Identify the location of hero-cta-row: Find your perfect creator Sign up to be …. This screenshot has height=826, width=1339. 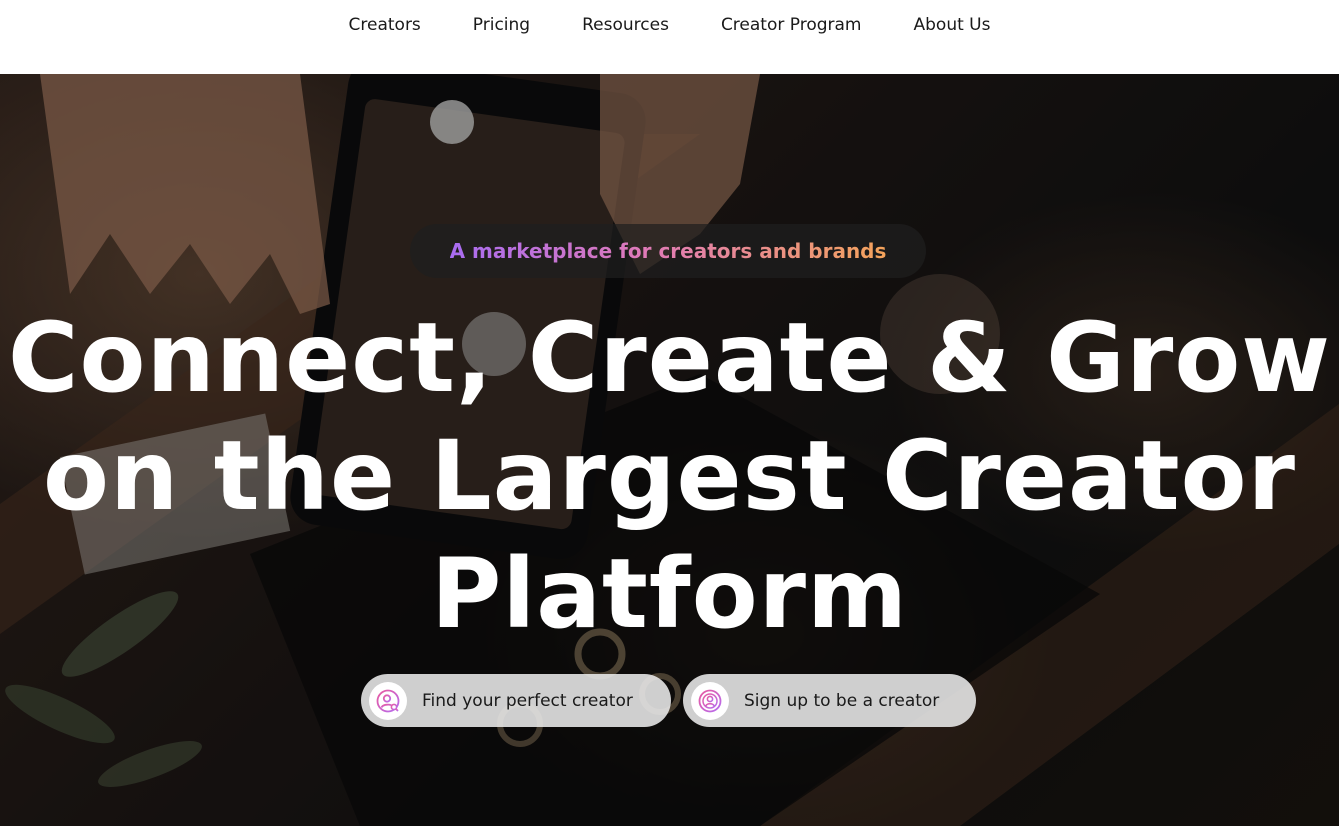
(668, 700).